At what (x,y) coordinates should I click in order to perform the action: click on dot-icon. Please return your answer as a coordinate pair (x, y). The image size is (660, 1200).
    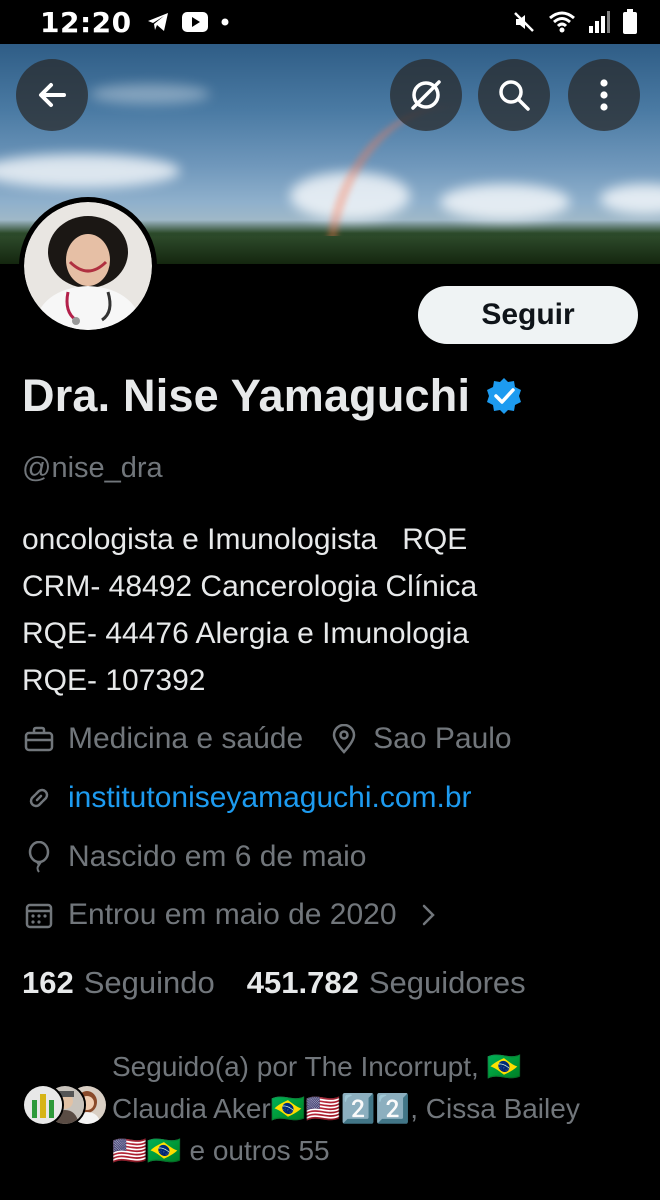
    Looking at the image, I should click on (225, 22).